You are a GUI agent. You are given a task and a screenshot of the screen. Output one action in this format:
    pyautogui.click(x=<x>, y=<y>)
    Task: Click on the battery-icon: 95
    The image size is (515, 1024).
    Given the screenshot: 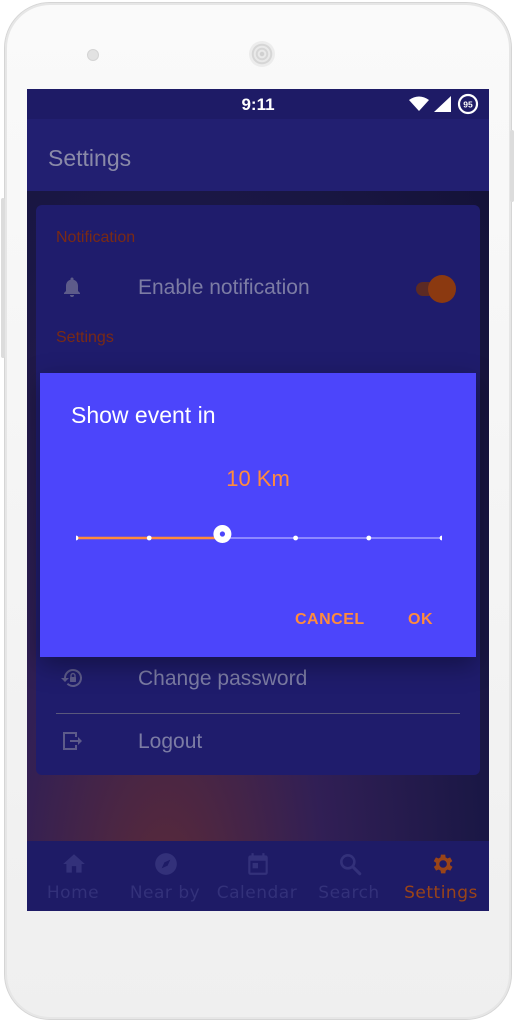 What is the action you would take?
    pyautogui.click(x=468, y=104)
    